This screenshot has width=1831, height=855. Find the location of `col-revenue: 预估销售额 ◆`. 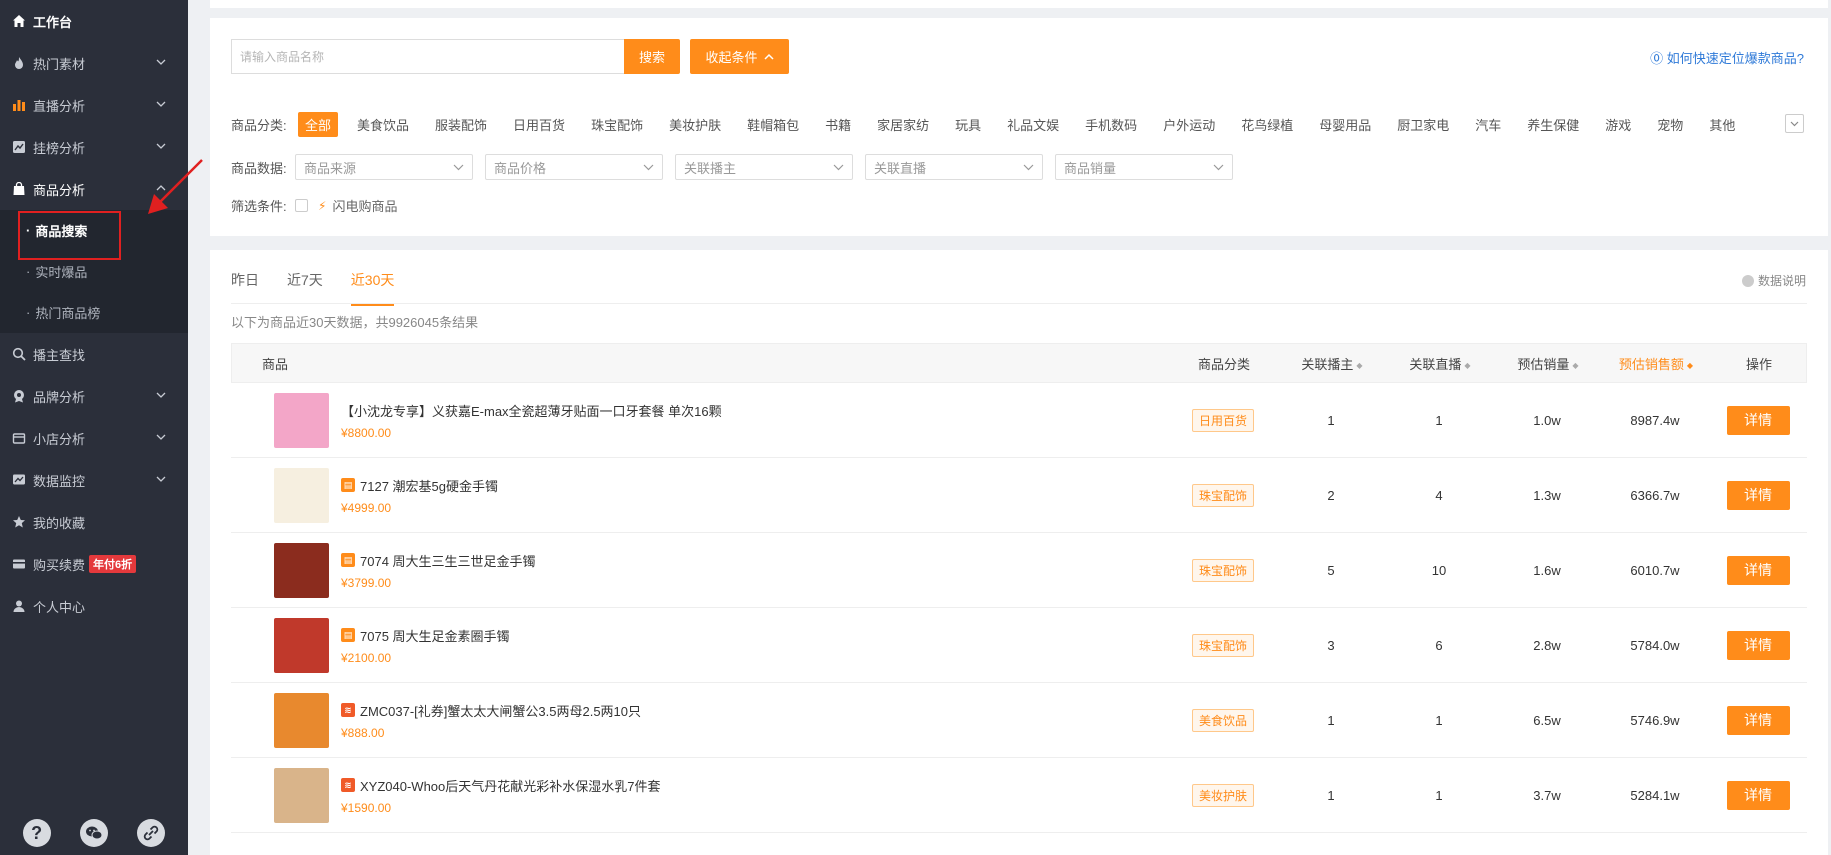

col-revenue: 预估销售额 ◆ is located at coordinates (1656, 363).